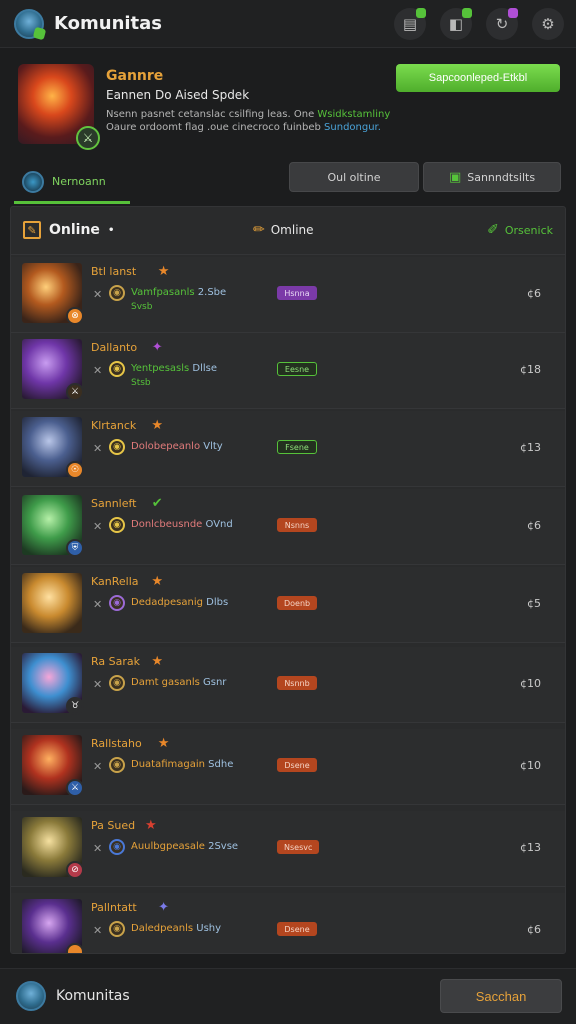 The image size is (576, 1024). What do you see at coordinates (534, 293) in the screenshot?
I see `player-count: ¢6` at bounding box center [534, 293].